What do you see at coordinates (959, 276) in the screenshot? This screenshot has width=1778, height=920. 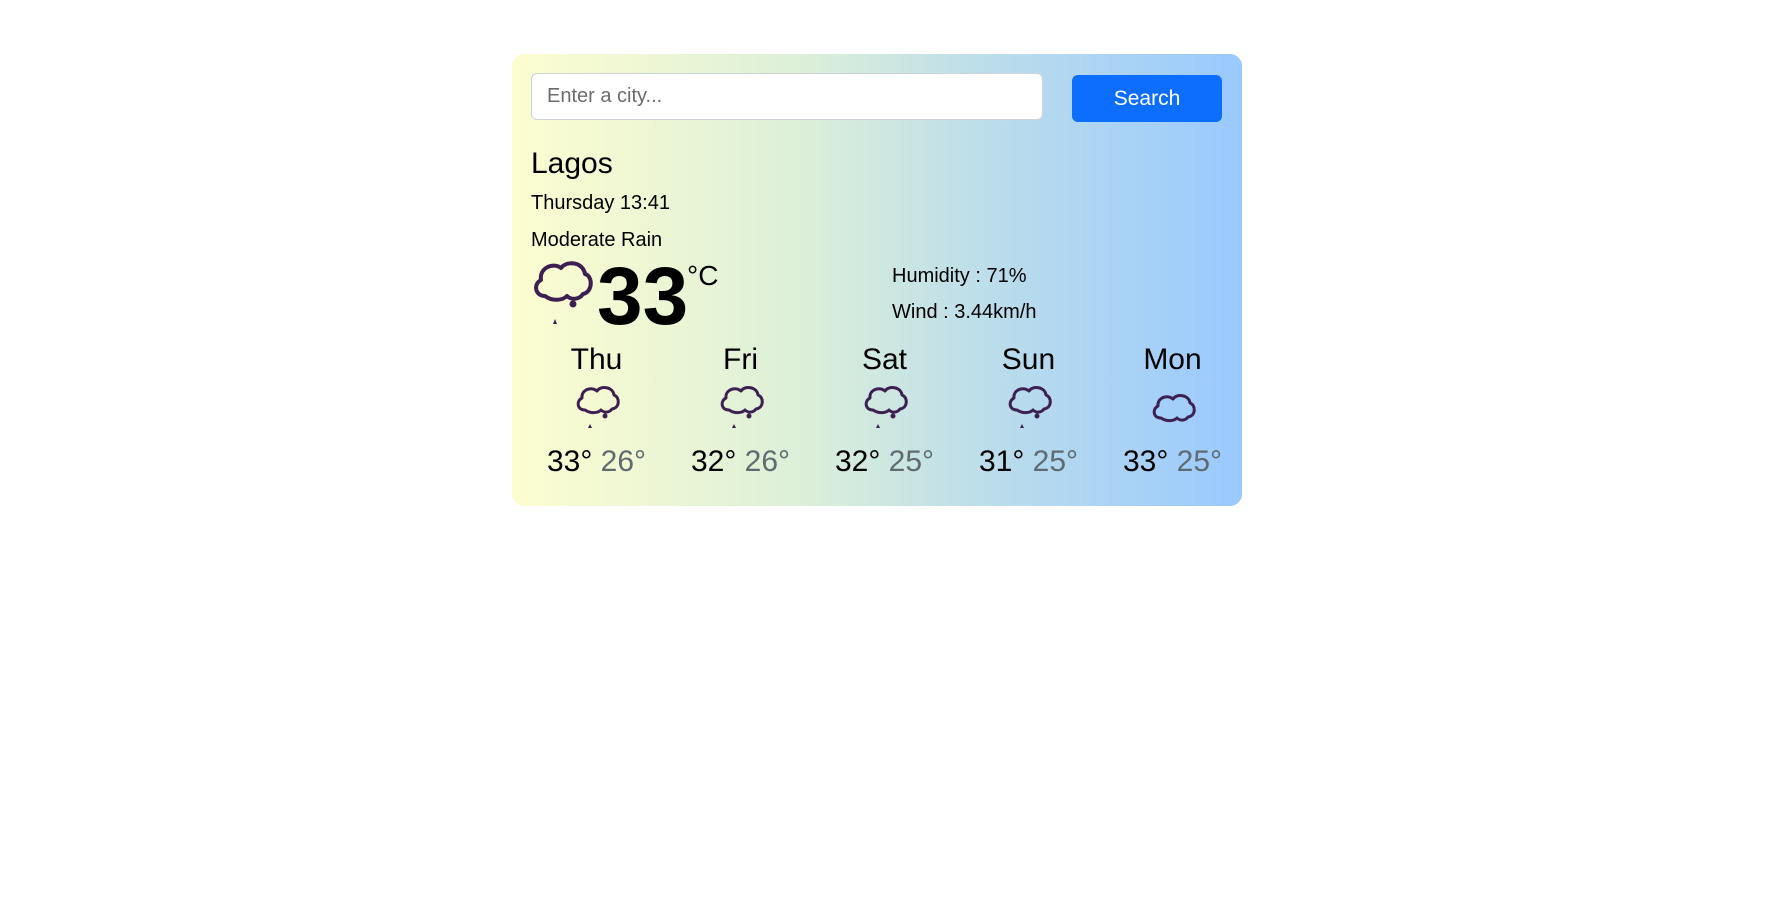 I see `humidity-readout: Humidity : 71%` at bounding box center [959, 276].